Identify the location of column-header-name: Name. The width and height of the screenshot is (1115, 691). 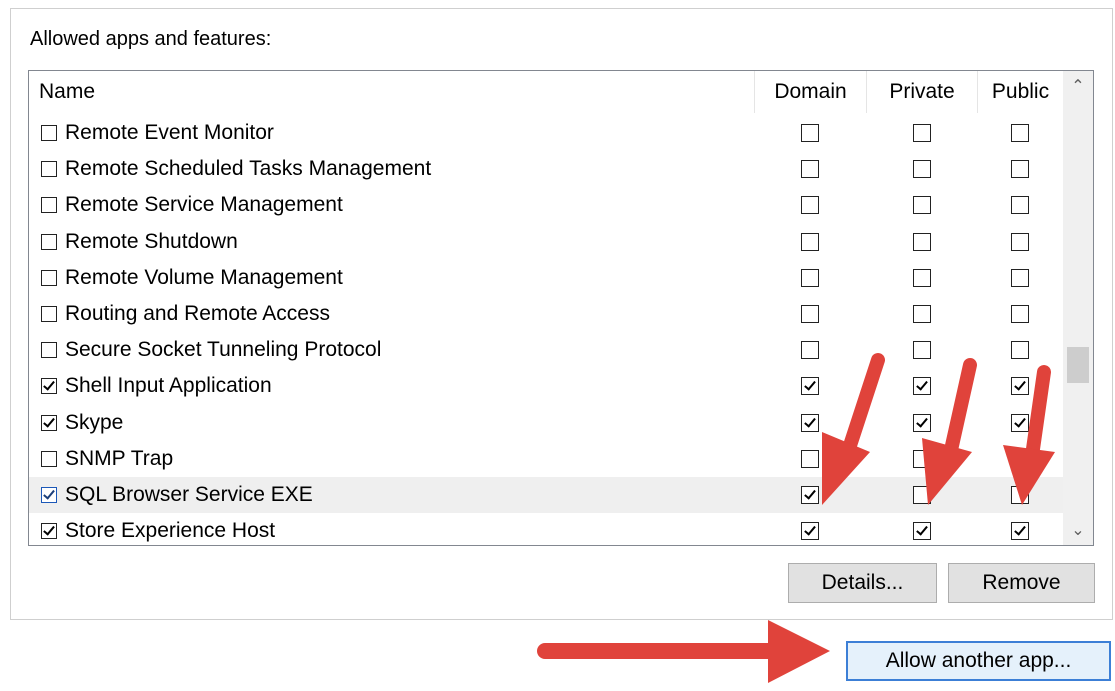
(396, 92).